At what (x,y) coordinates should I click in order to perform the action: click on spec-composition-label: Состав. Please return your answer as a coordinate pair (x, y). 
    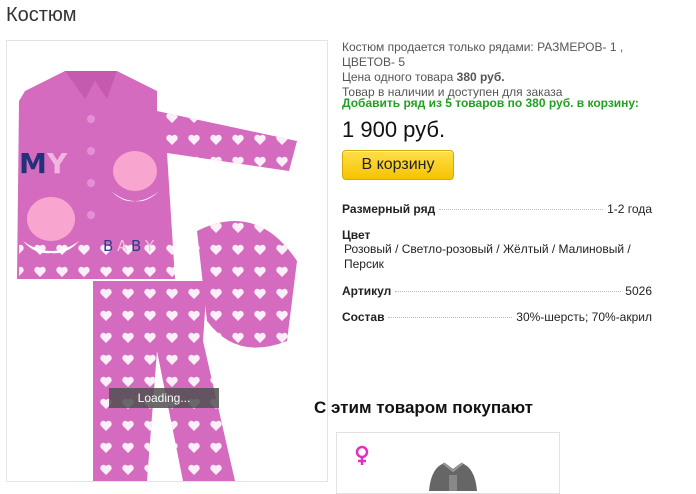
    Looking at the image, I should click on (363, 317).